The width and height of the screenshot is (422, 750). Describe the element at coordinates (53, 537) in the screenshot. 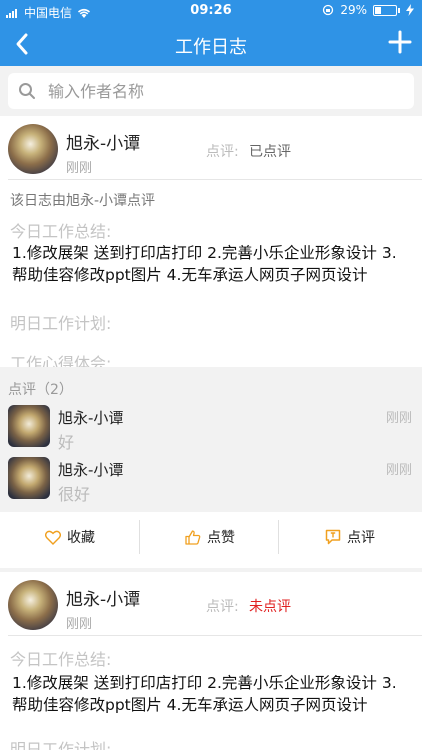

I see `heart-icon` at that location.